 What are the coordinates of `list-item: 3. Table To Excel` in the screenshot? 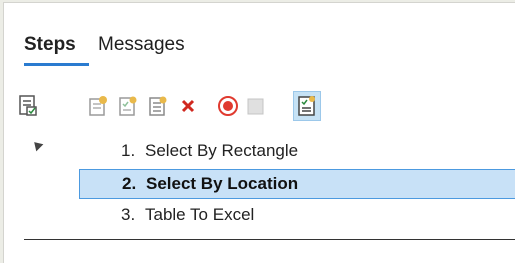 It's located at (297, 216).